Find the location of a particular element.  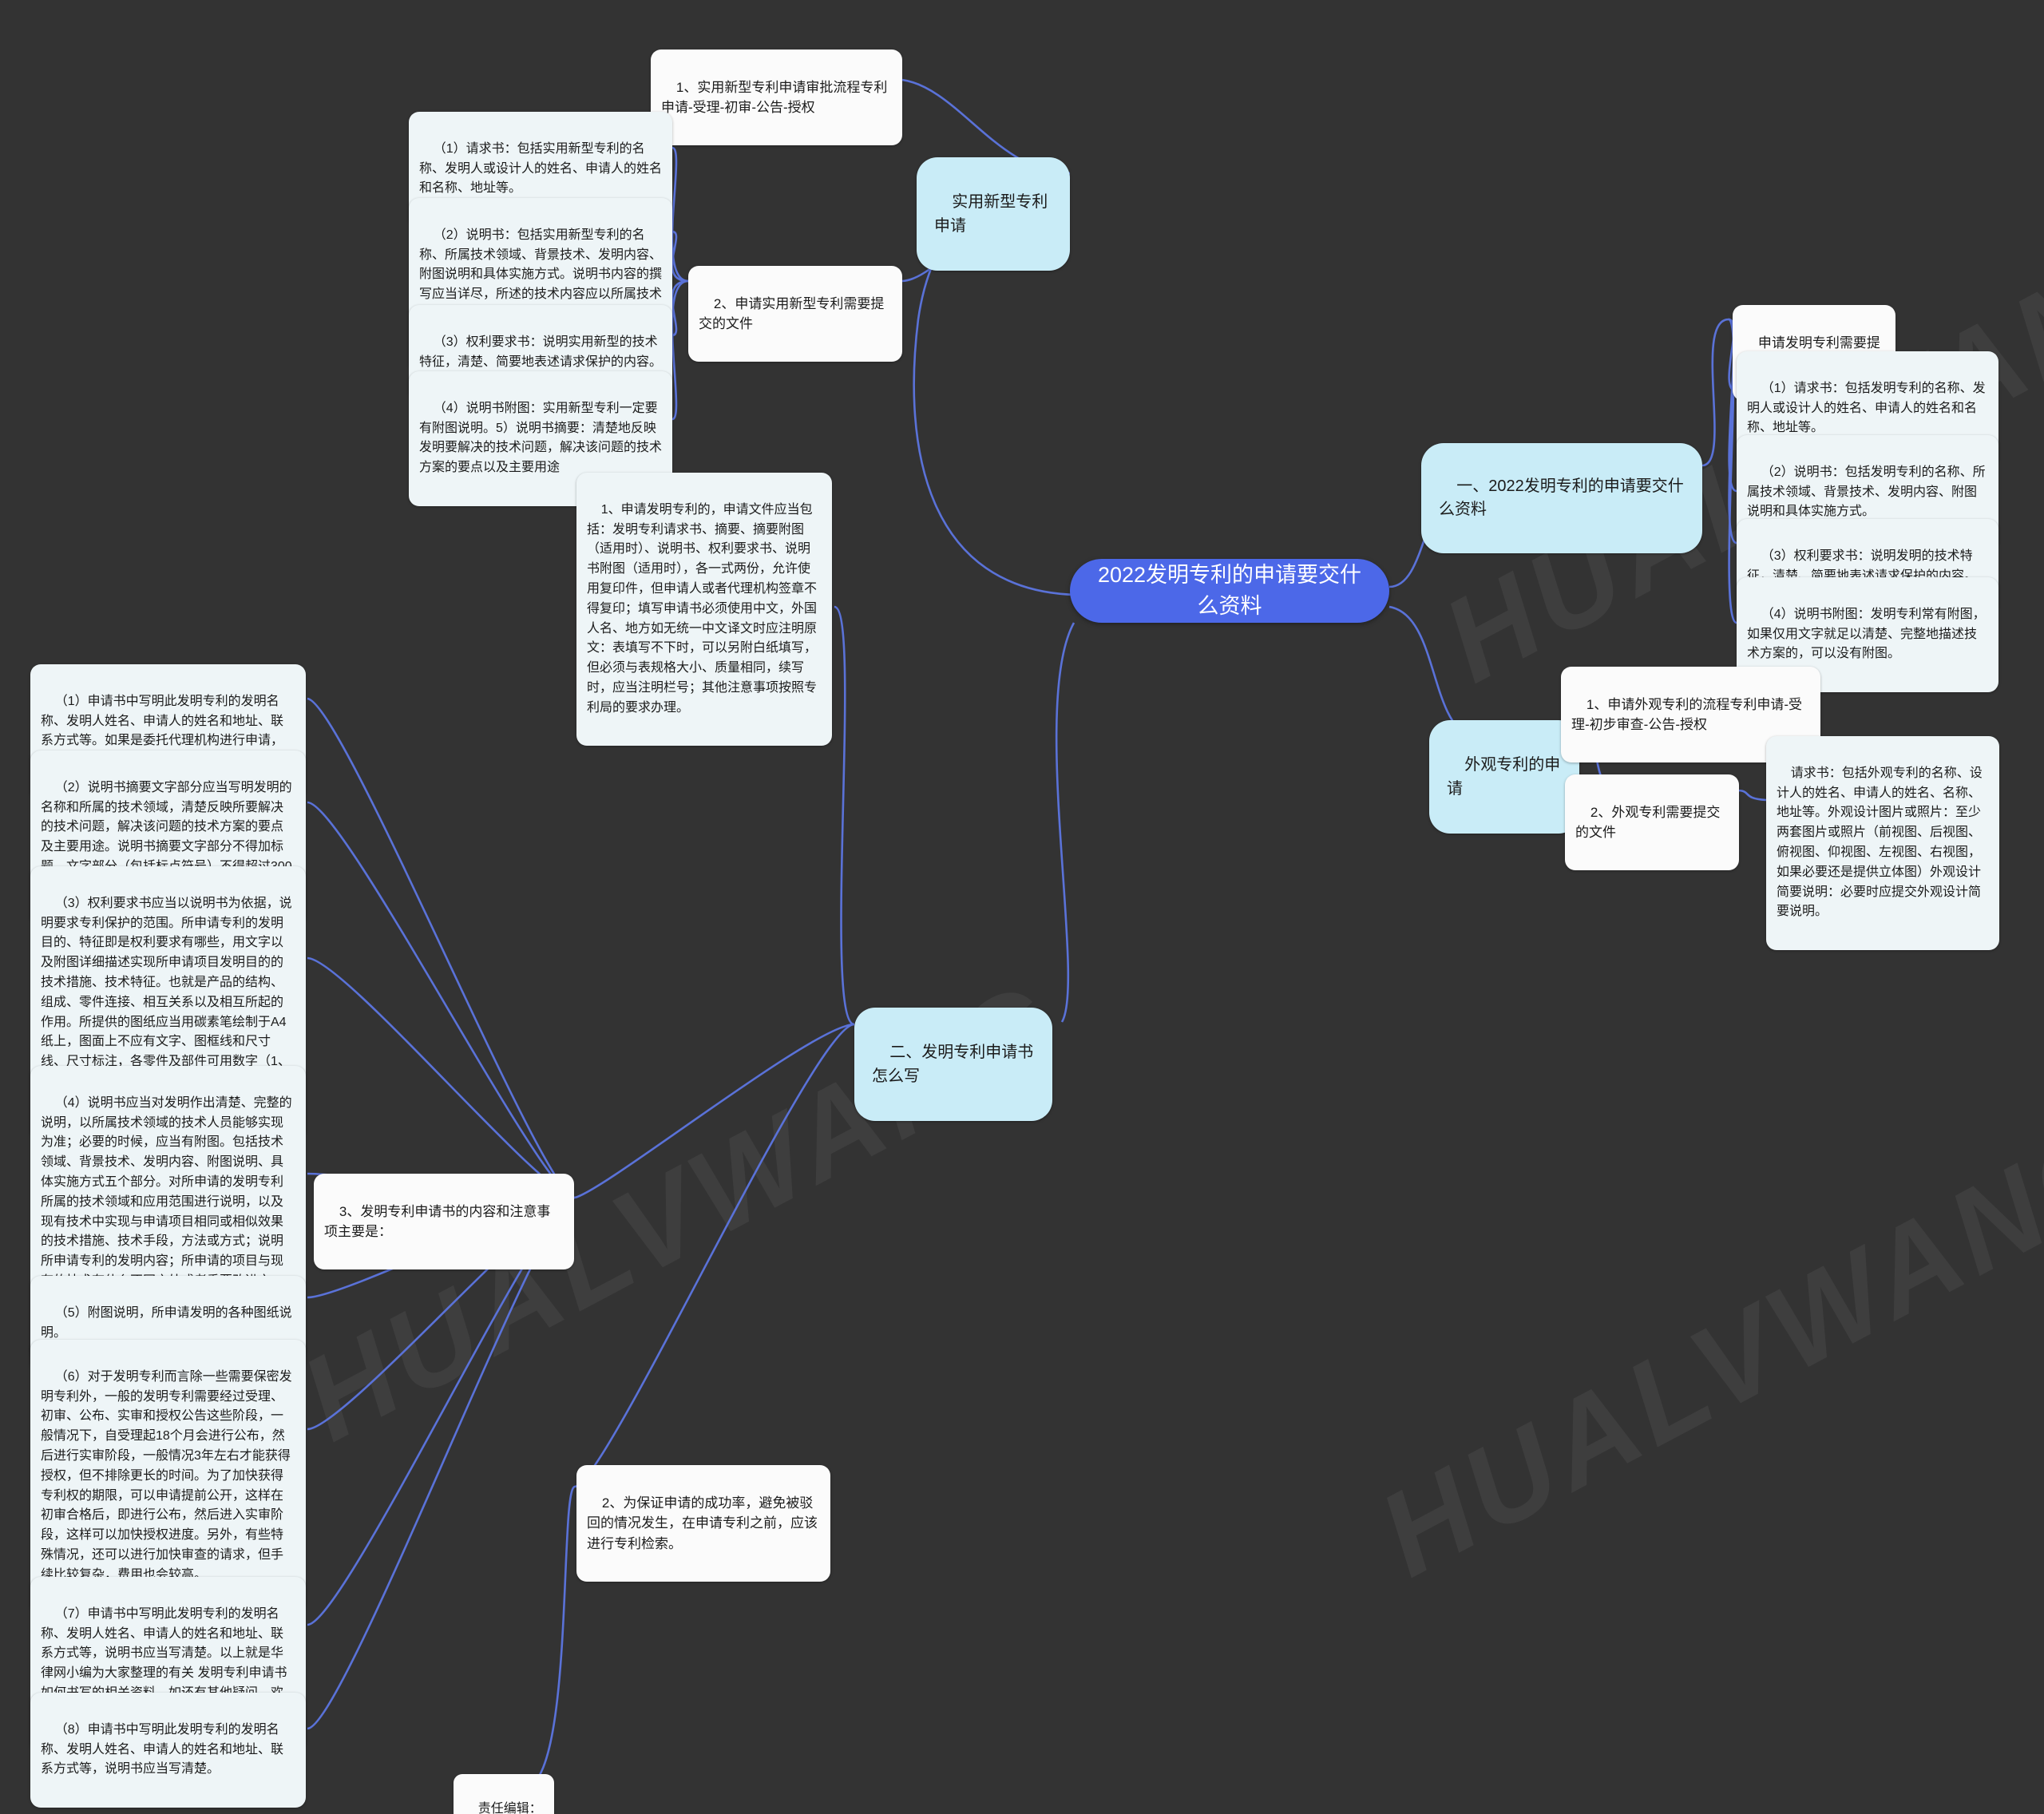

design-step-2: 2、外观专利需要提交的文件 is located at coordinates (1652, 822).